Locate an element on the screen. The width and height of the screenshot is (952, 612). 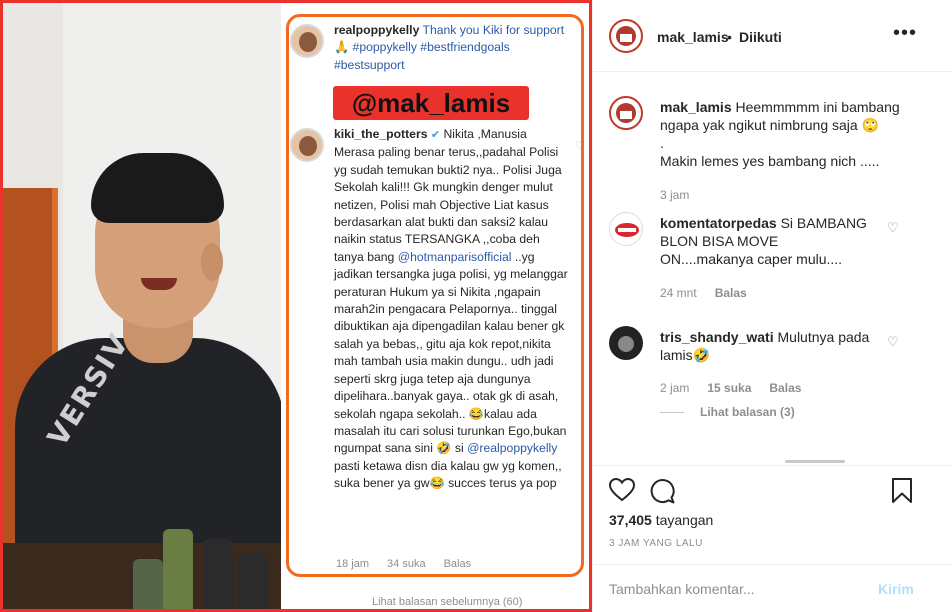
add-comment-bar: Kirim is located at coordinates (772, 588).